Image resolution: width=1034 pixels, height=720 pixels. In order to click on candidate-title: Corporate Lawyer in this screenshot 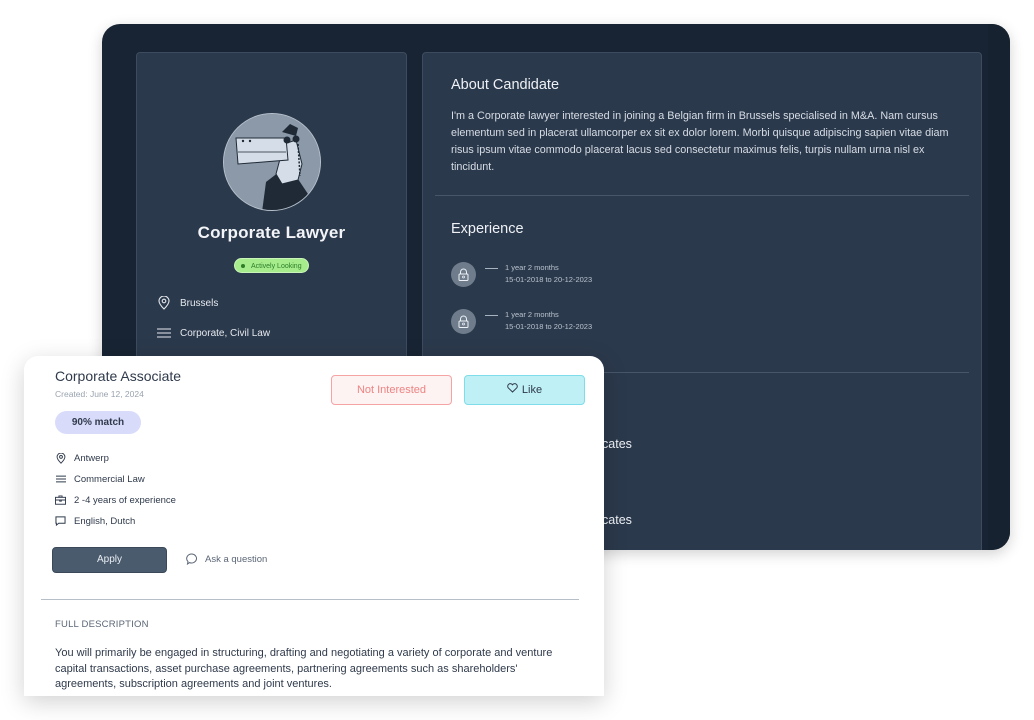, I will do `click(271, 232)`.